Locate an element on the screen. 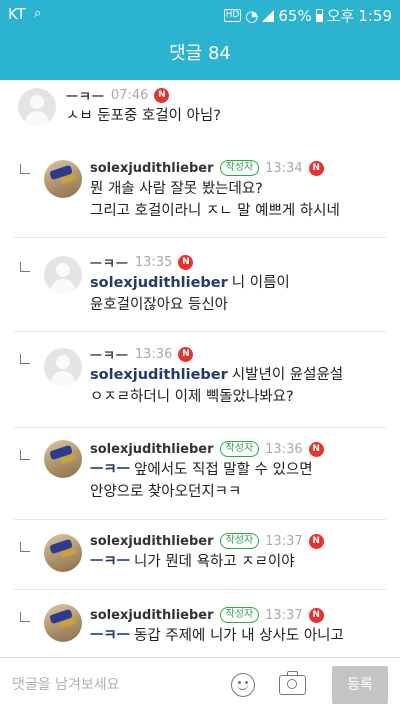 This screenshot has width=400, height=711. submit-button: 등록 is located at coordinates (360, 685).